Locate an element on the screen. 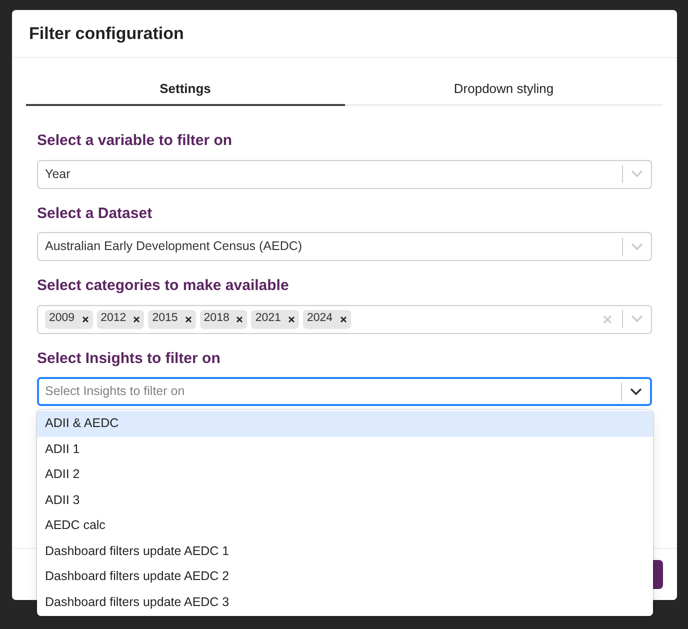 The image size is (688, 629). field-label: Select categories to make available is located at coordinates (163, 286).